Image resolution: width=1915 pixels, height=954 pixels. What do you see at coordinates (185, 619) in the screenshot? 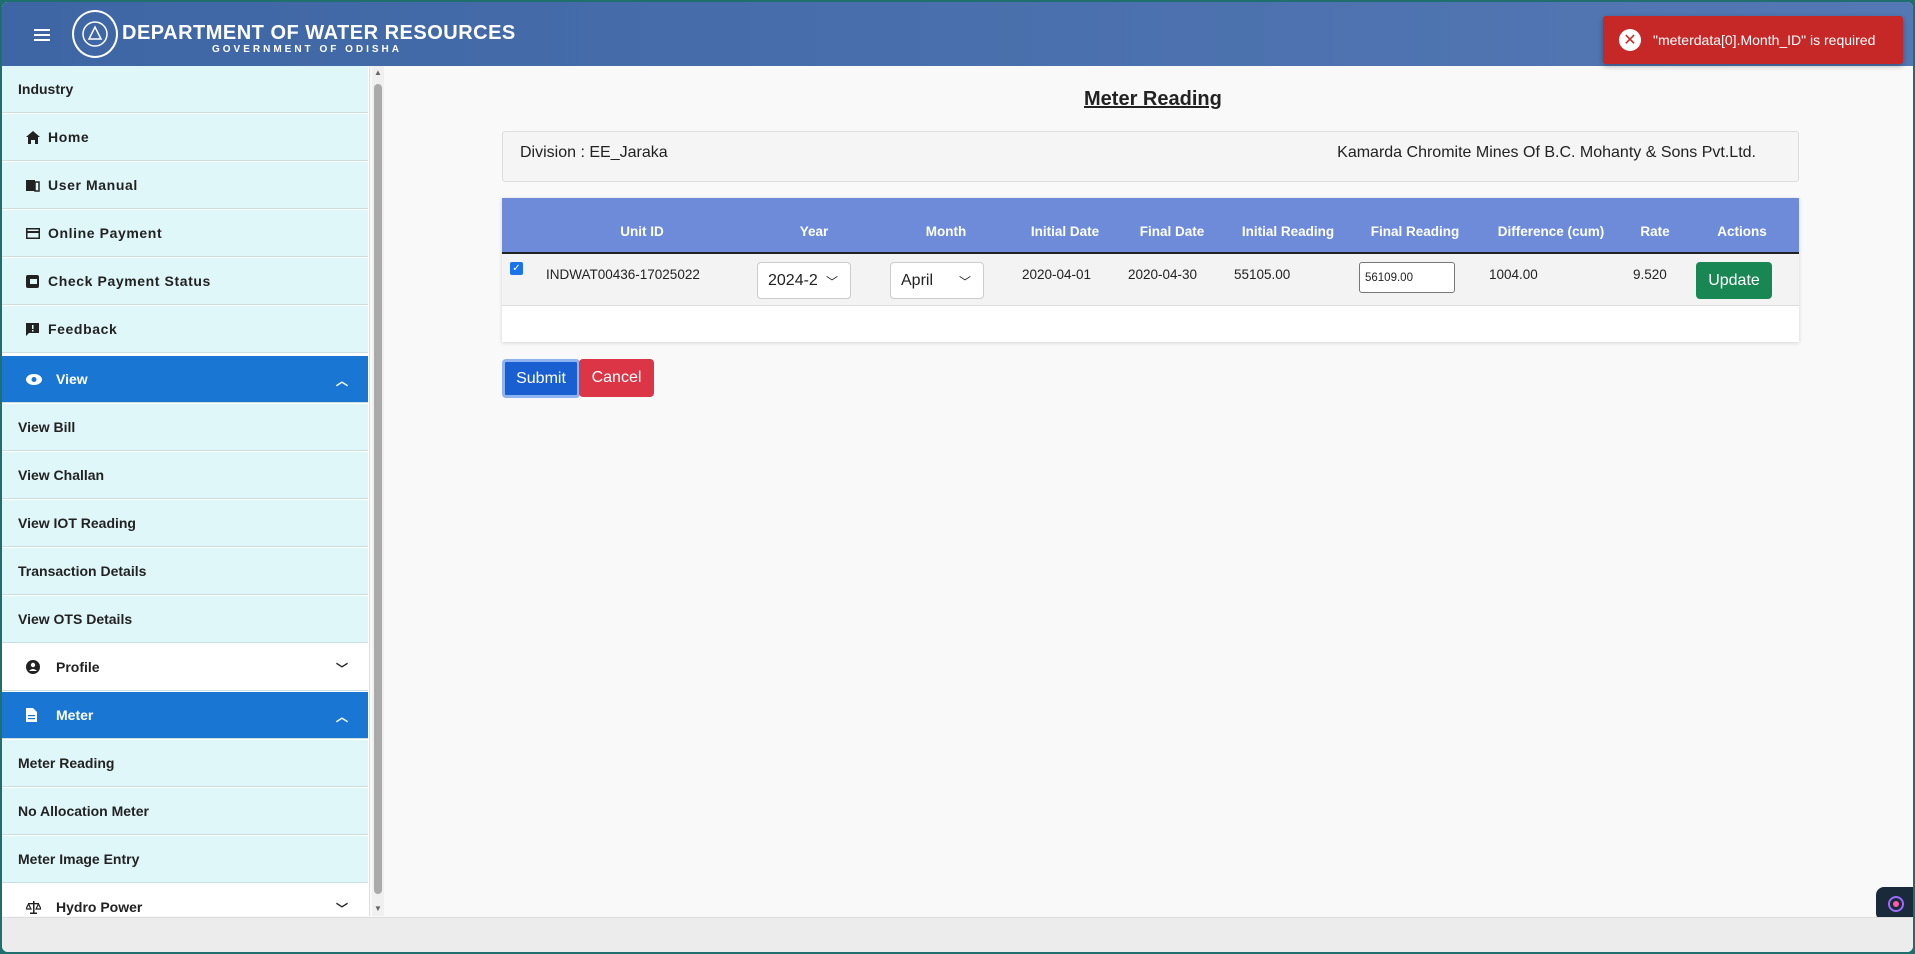
I see `sidebar-item-view-ots-details: View OTS Details` at bounding box center [185, 619].